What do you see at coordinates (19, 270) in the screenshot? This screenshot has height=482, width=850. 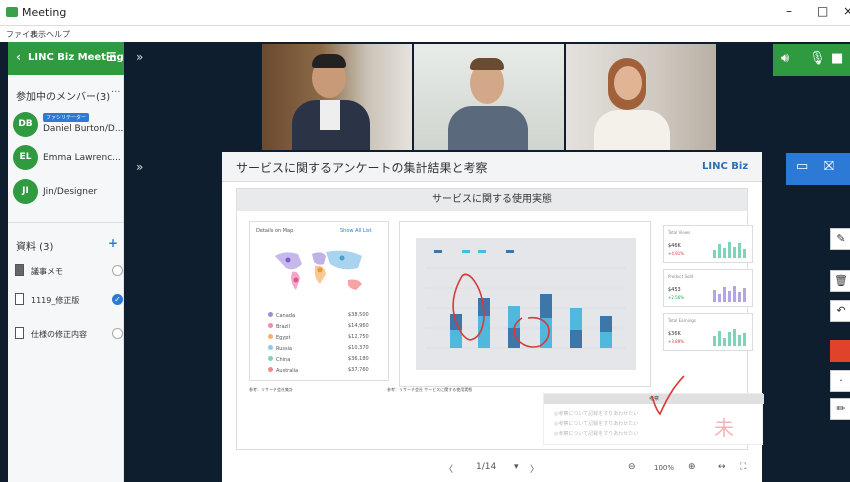 I see `memo-icon` at bounding box center [19, 270].